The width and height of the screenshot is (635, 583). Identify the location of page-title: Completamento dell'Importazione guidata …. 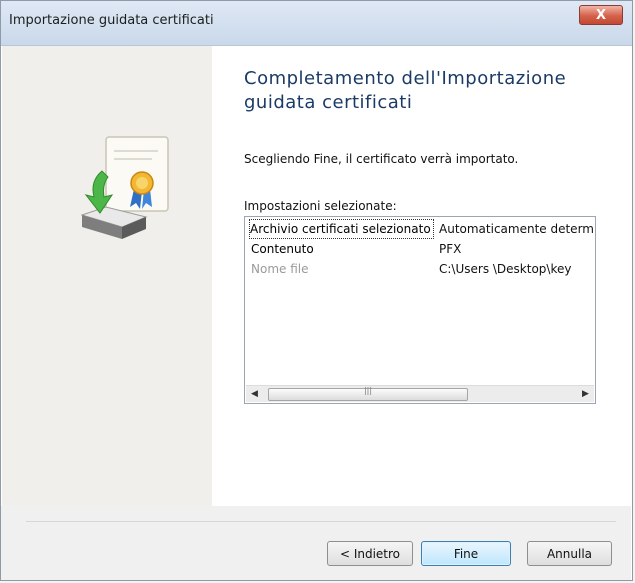
(405, 90).